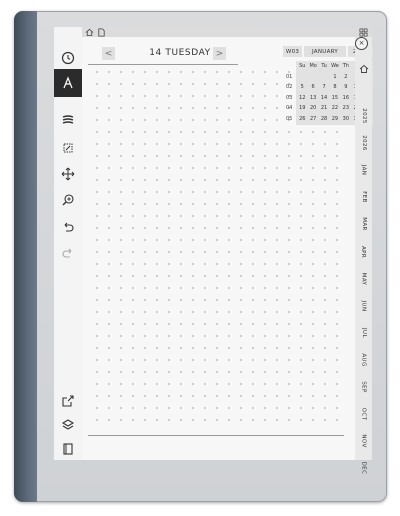 The image size is (400, 516). Describe the element at coordinates (291, 77) in the screenshot. I see `calendar-week-number: 01` at that location.